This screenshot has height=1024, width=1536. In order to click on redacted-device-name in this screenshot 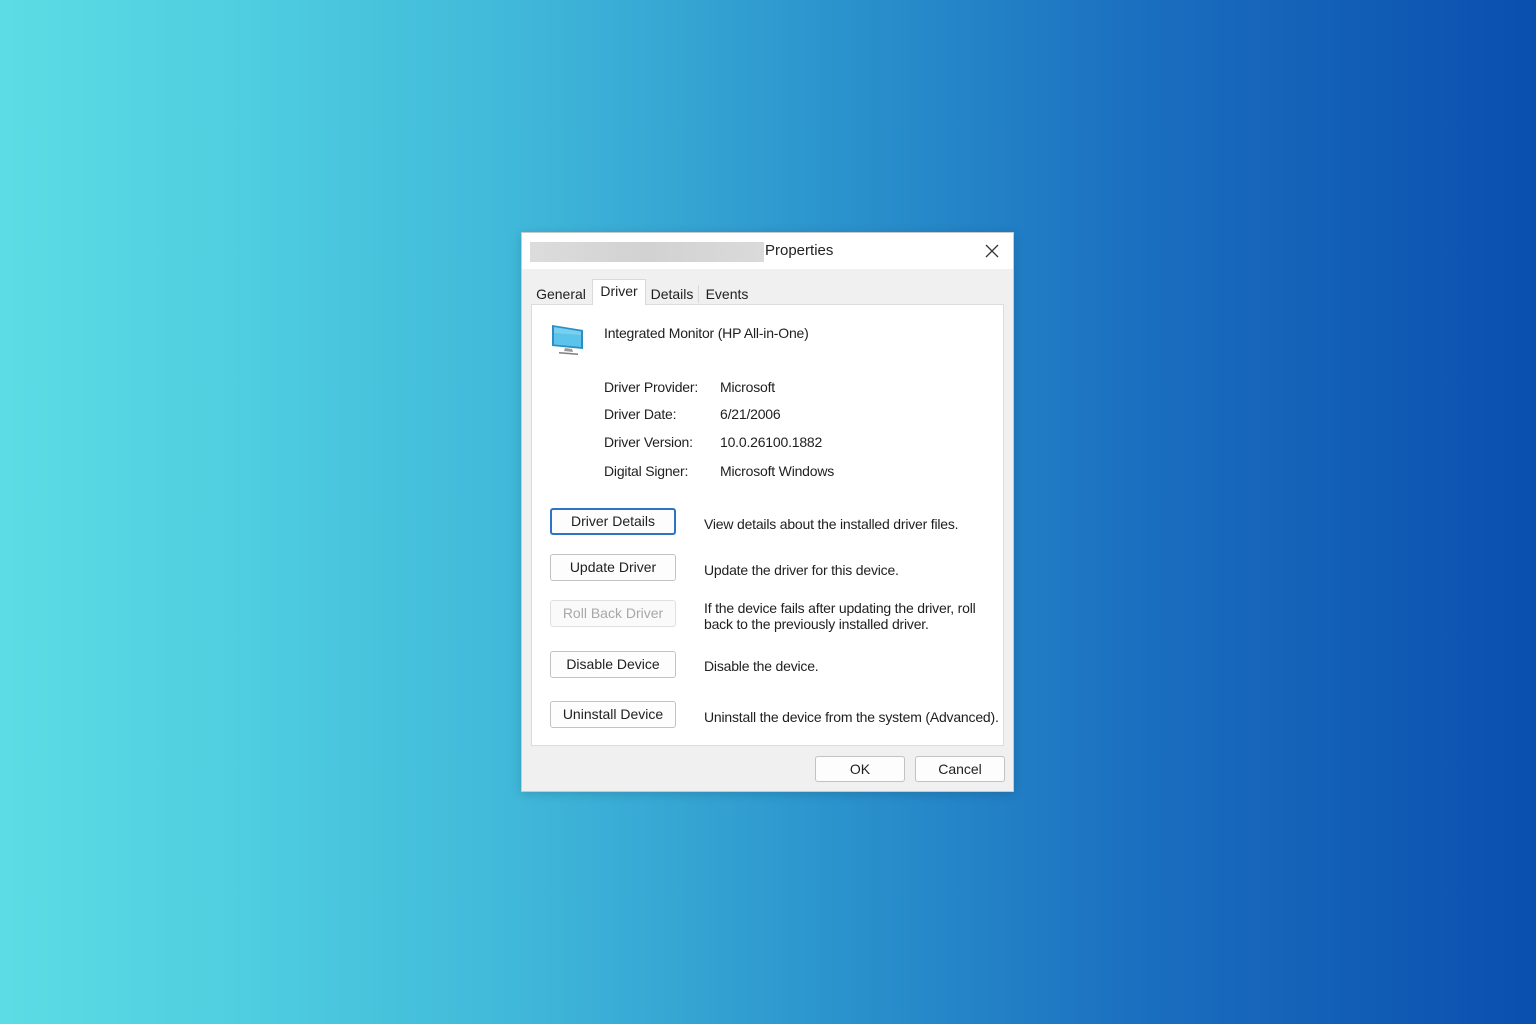, I will do `click(647, 252)`.